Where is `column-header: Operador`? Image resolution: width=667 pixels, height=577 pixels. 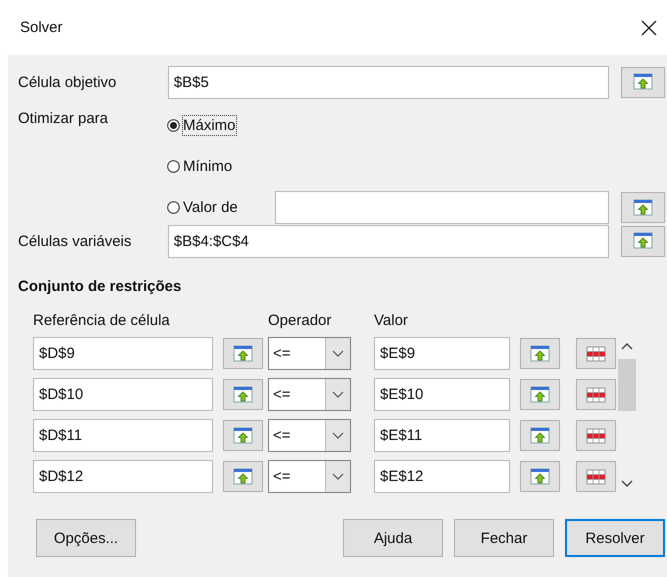
column-header: Operador is located at coordinates (300, 320).